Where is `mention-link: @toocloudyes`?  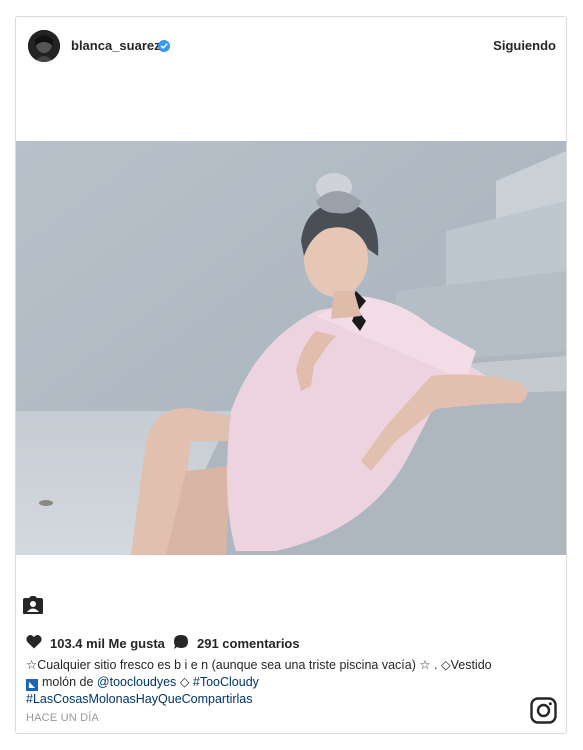 mention-link: @toocloudyes is located at coordinates (136, 682).